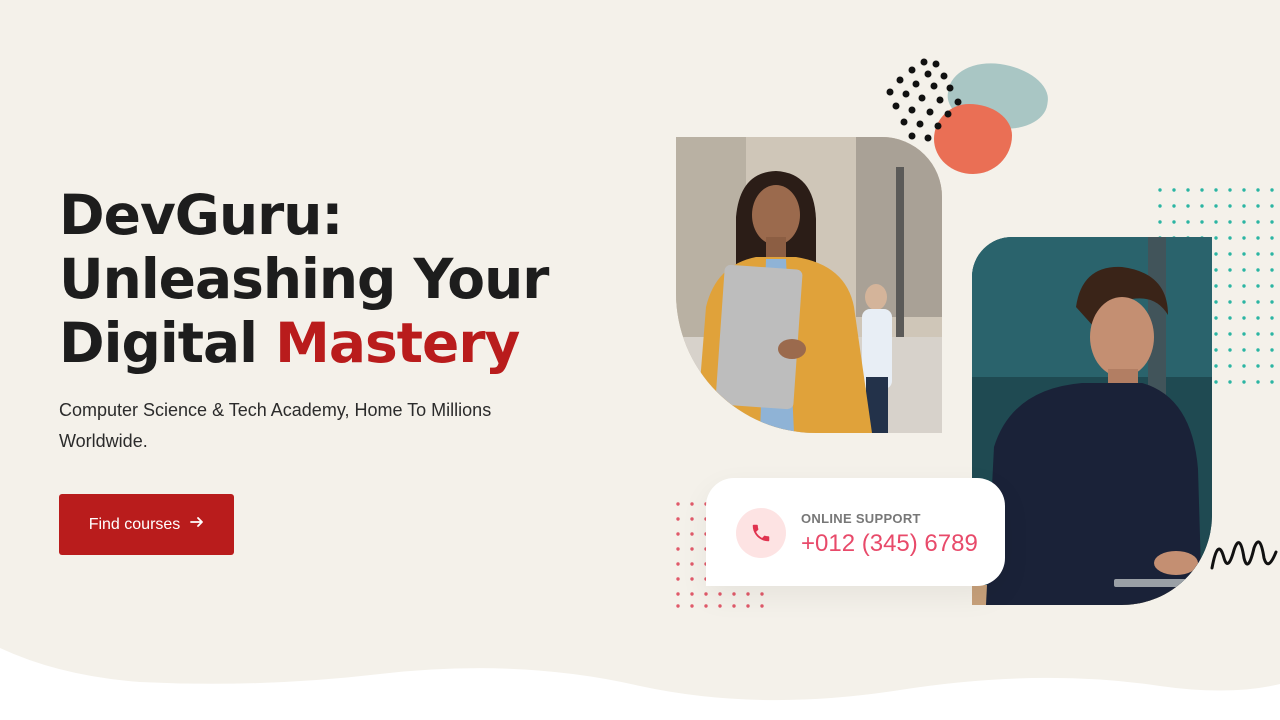 The height and width of the screenshot is (720, 1280). Describe the element at coordinates (134, 524) in the screenshot. I see `find-courses-label: Find courses` at that location.